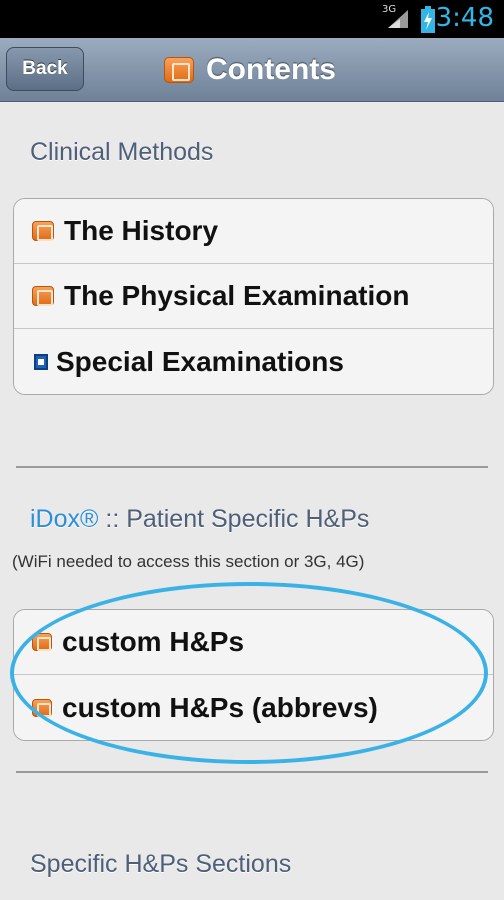  I want to click on page-title: Contents, so click(250, 70).